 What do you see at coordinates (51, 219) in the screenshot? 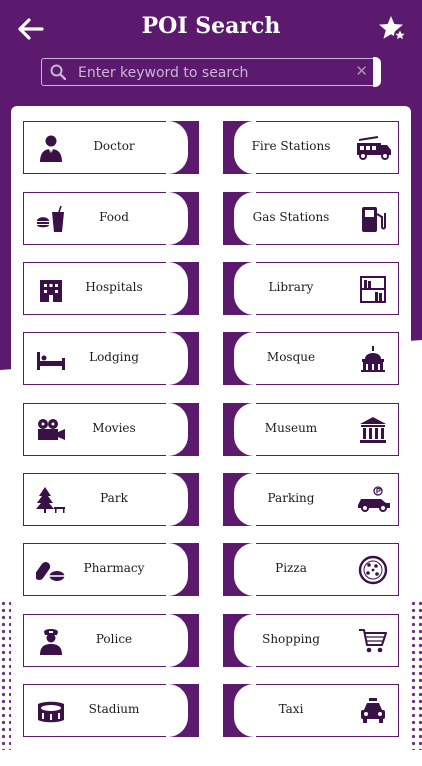
I see `food-icon` at bounding box center [51, 219].